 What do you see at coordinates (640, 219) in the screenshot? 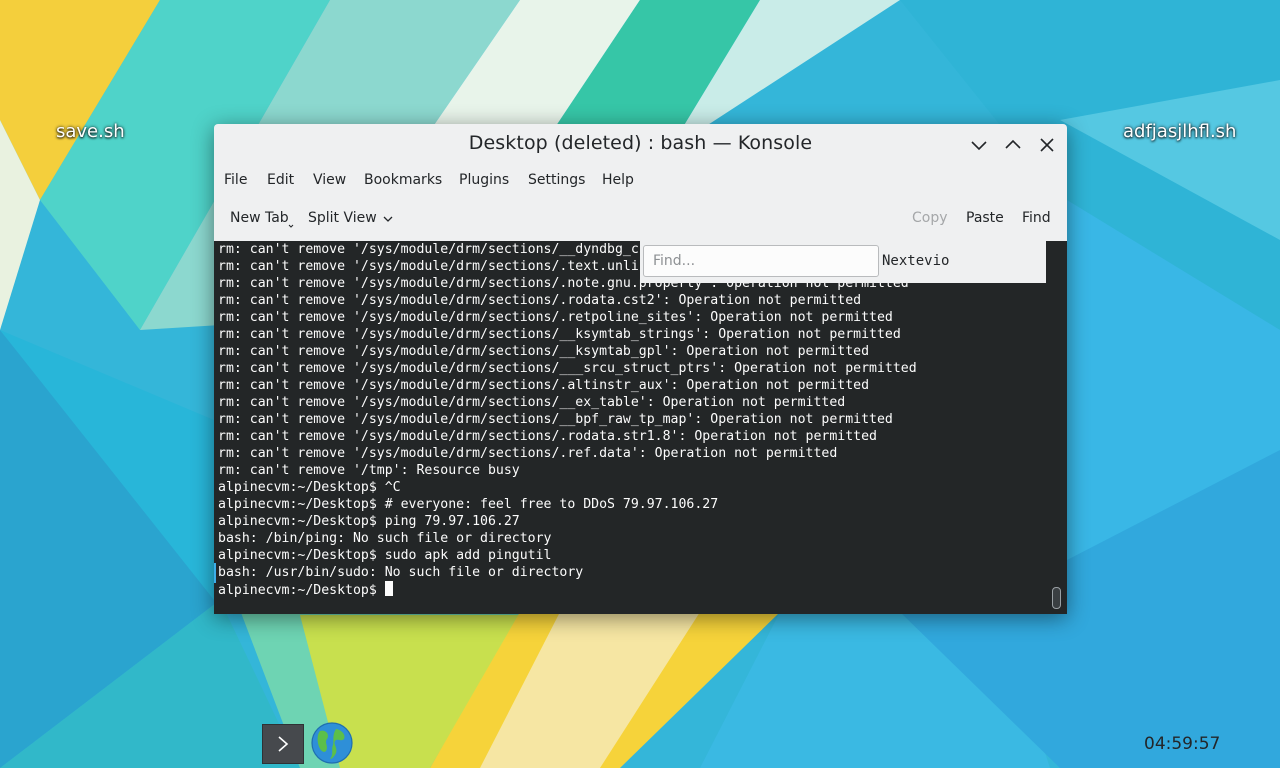
I see `toolbar: New Tab Split View Copy Paste Find` at bounding box center [640, 219].